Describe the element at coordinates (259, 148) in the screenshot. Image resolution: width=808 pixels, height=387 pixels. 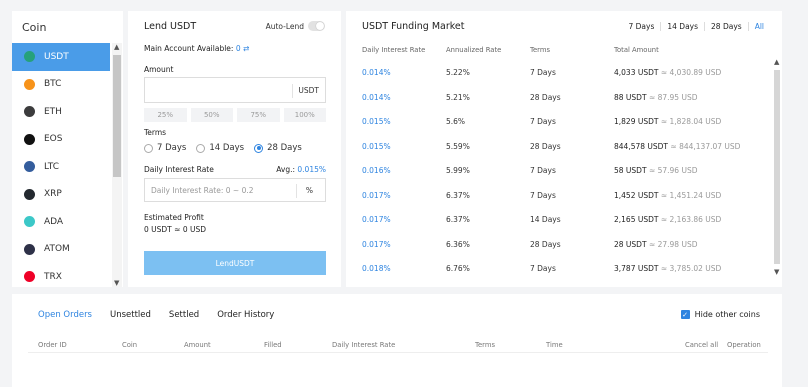
I see `radio-selected-icon` at that location.